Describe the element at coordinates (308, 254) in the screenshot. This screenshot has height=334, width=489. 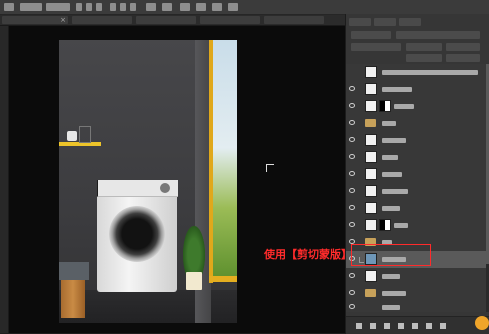
I see `tutorial-caption: 使用【剪切蒙版】` at that location.